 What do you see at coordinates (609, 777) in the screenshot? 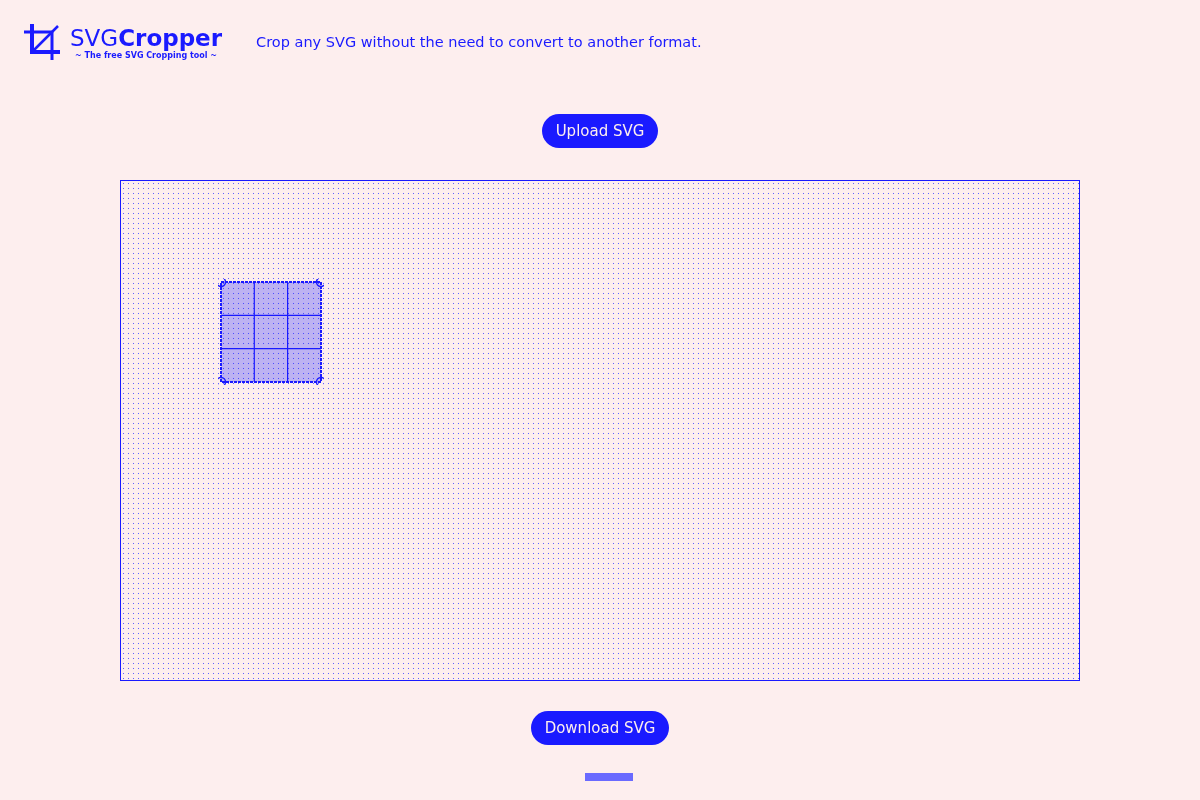
I see `footer-bar` at bounding box center [609, 777].